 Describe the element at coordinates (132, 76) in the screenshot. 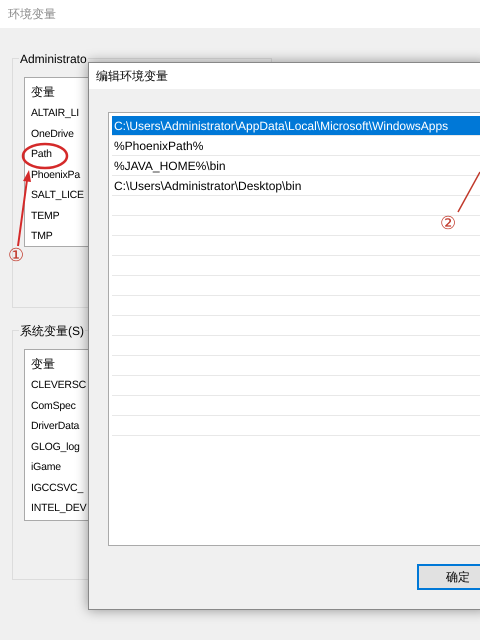

I see `dialog-title: 编辑环境变量` at that location.